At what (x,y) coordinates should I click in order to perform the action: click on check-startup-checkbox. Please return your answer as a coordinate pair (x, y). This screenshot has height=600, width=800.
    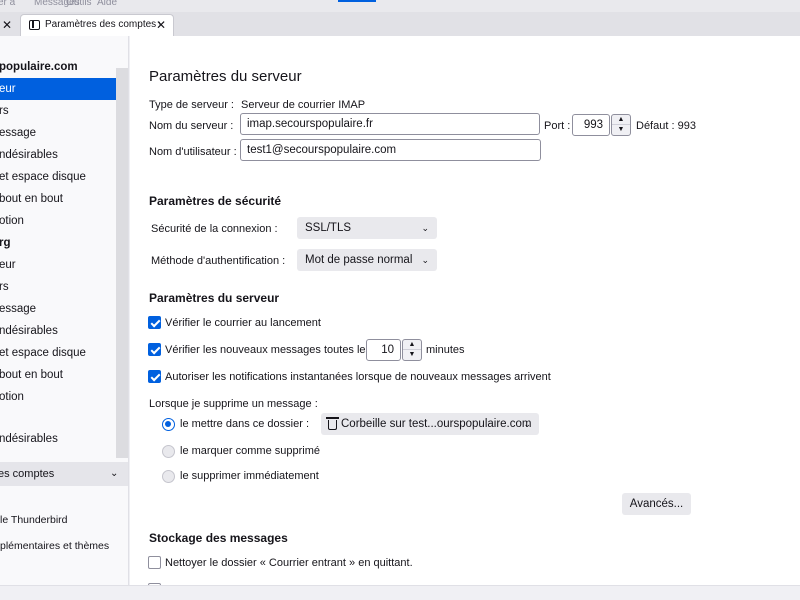
    Looking at the image, I should click on (154, 322).